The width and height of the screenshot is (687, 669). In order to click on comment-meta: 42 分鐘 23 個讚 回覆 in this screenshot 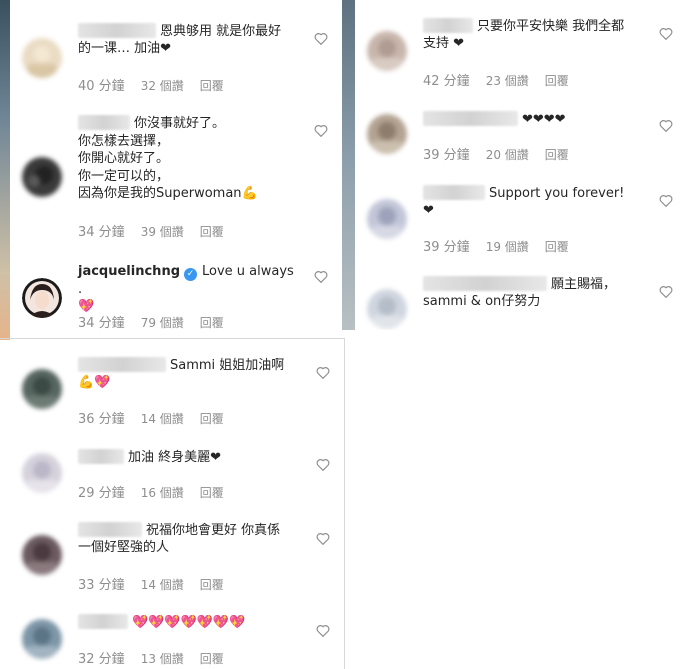, I will do `click(496, 79)`.